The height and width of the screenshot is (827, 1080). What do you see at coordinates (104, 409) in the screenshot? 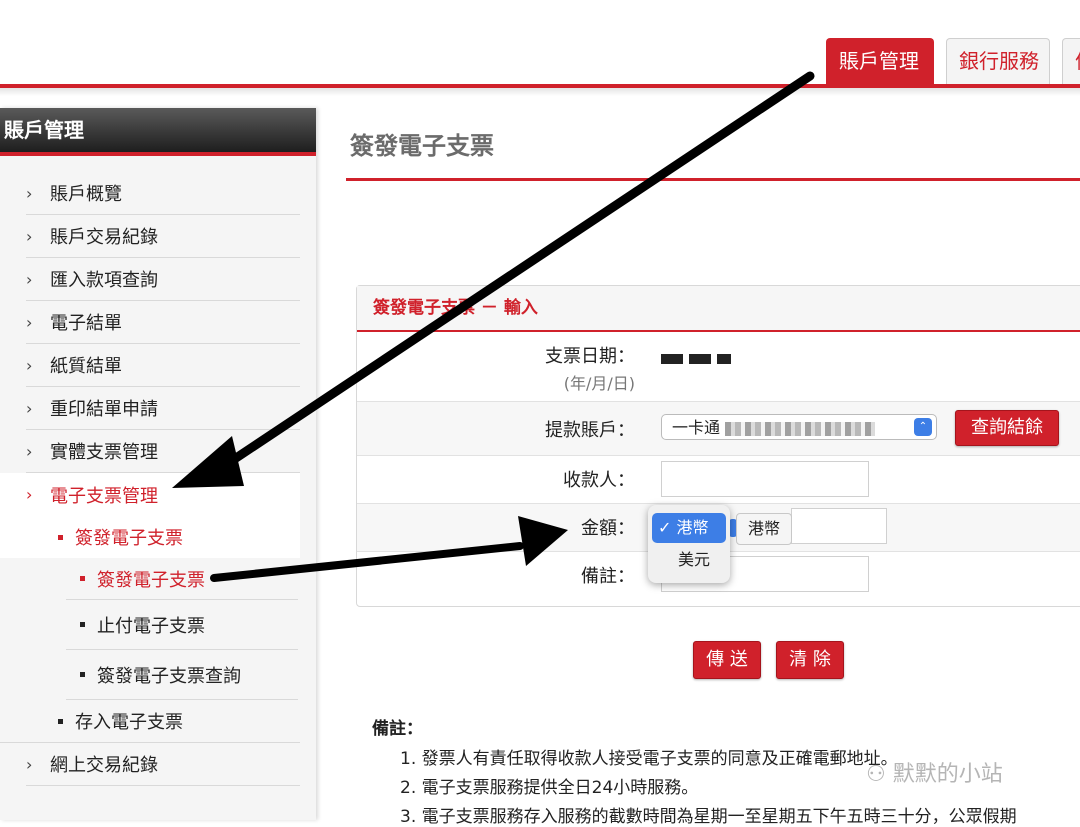
I see `sidebar-item-label: 重印結單申請` at bounding box center [104, 409].